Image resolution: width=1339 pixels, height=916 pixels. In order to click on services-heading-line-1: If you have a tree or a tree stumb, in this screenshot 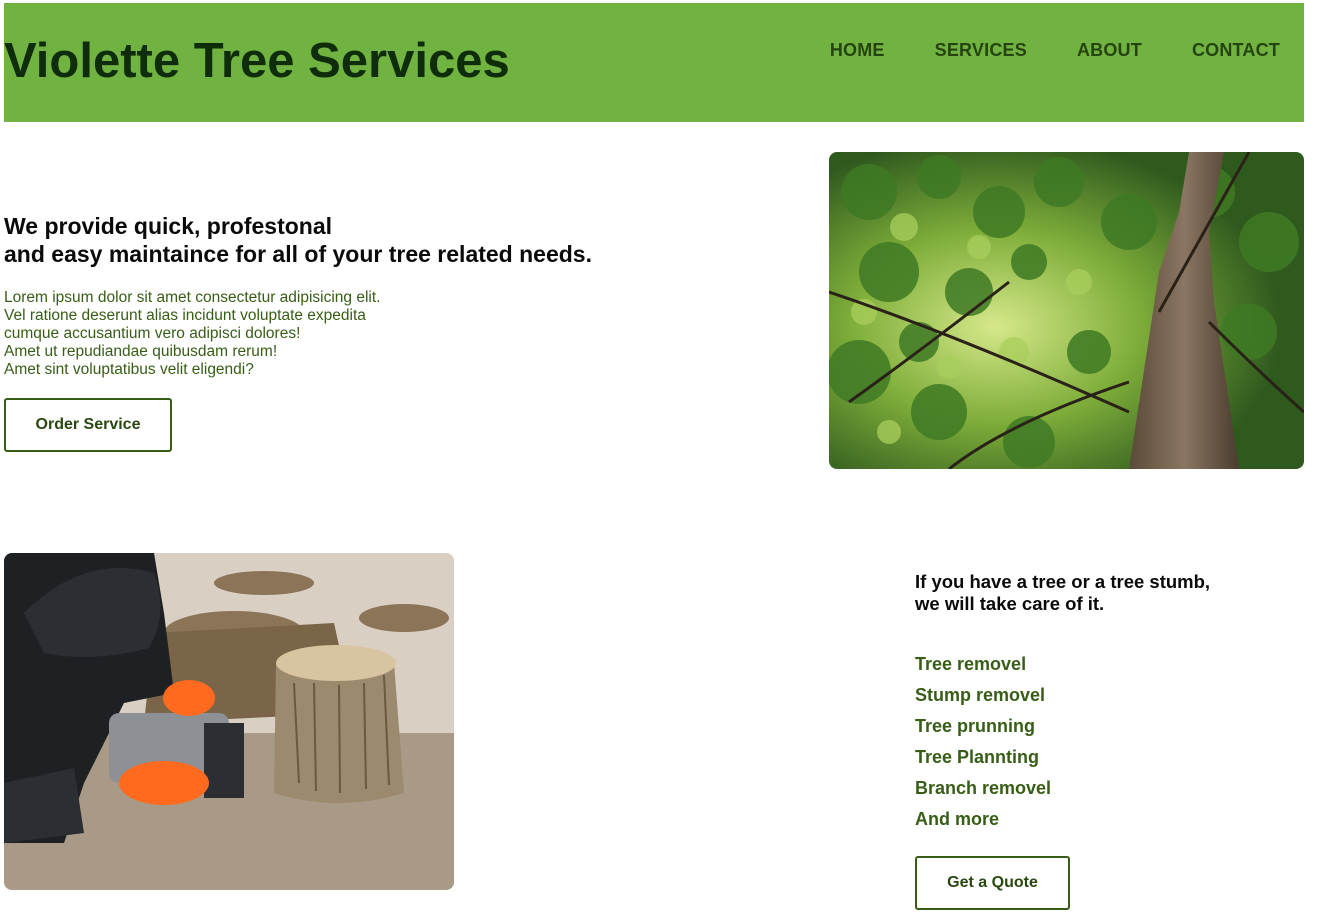, I will do `click(1063, 581)`.